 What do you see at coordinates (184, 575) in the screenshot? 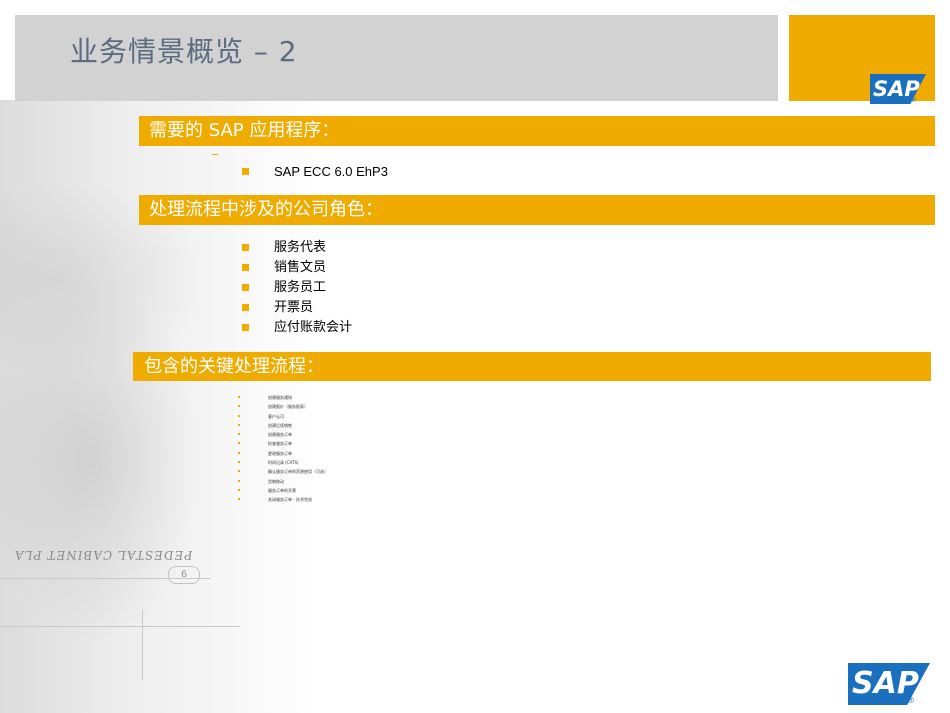
I see `photo-sheet-number: 6` at bounding box center [184, 575].